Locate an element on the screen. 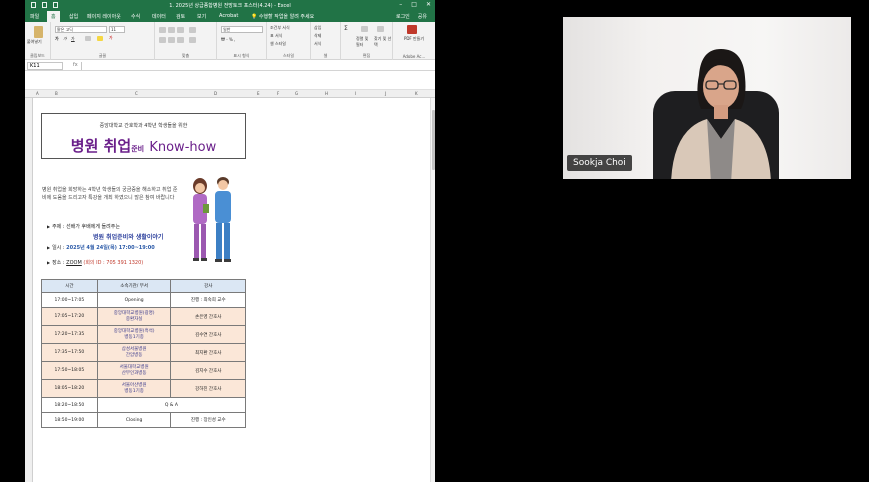 This screenshot has height=482, width=869. close-icon: ✕ is located at coordinates (428, 4).